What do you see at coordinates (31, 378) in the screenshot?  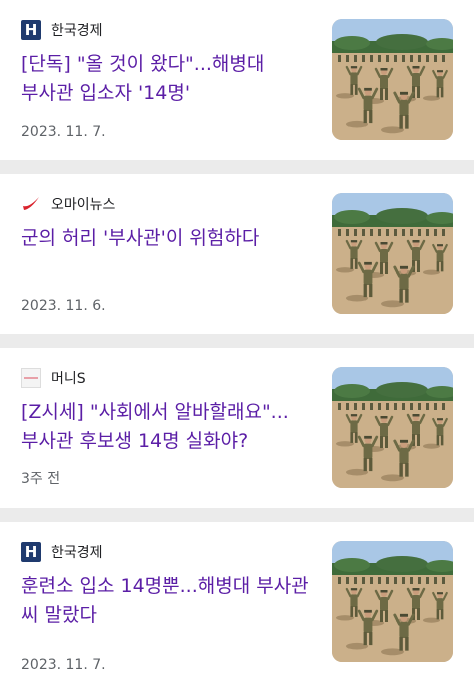 I see `moneys-logo-icon` at bounding box center [31, 378].